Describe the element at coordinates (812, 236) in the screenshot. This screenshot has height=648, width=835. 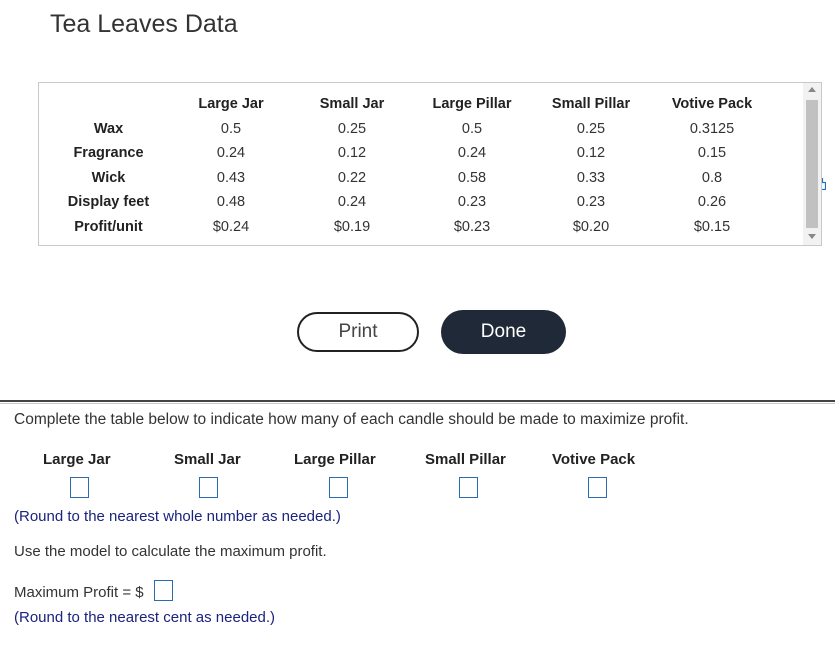
I see `scroll-down-arrow-icon` at that location.